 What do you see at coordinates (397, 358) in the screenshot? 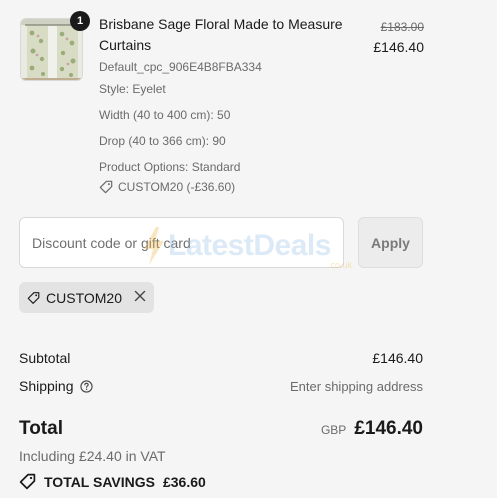
I see `subtotal-value: £146.40` at bounding box center [397, 358].